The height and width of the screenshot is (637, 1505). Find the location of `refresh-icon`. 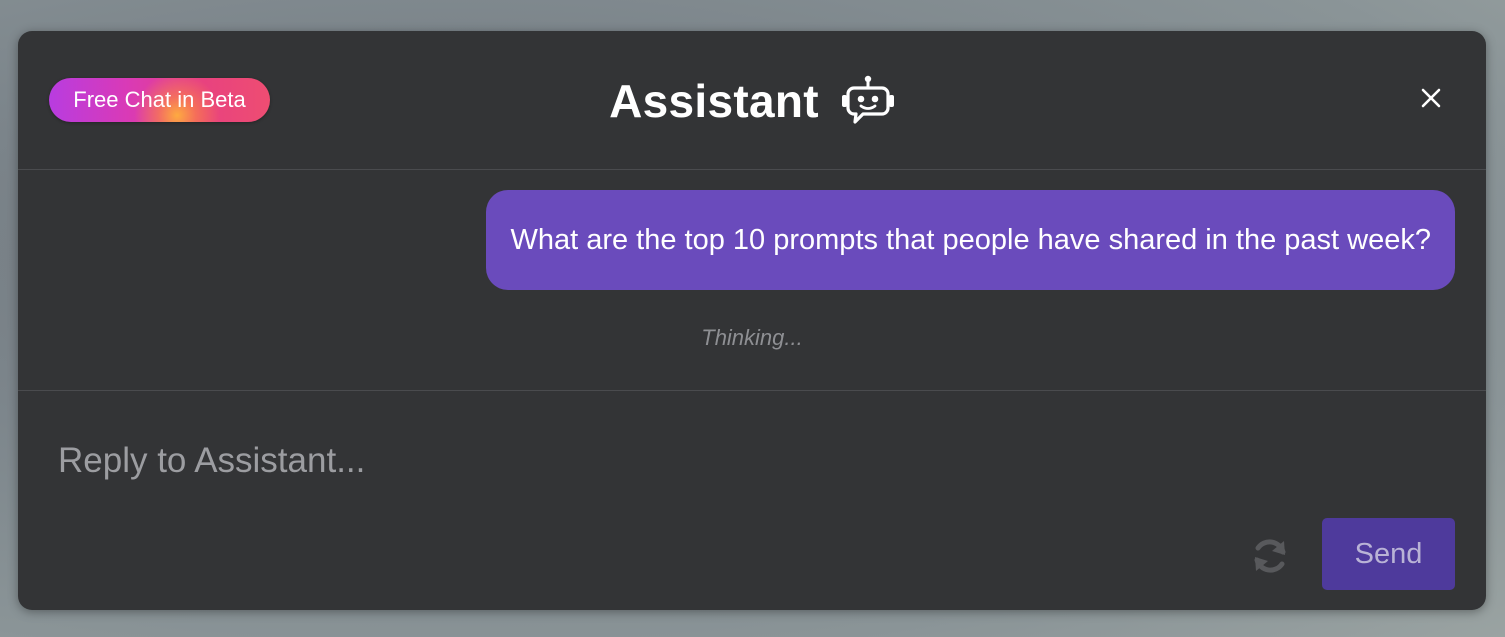

refresh-icon is located at coordinates (1270, 556).